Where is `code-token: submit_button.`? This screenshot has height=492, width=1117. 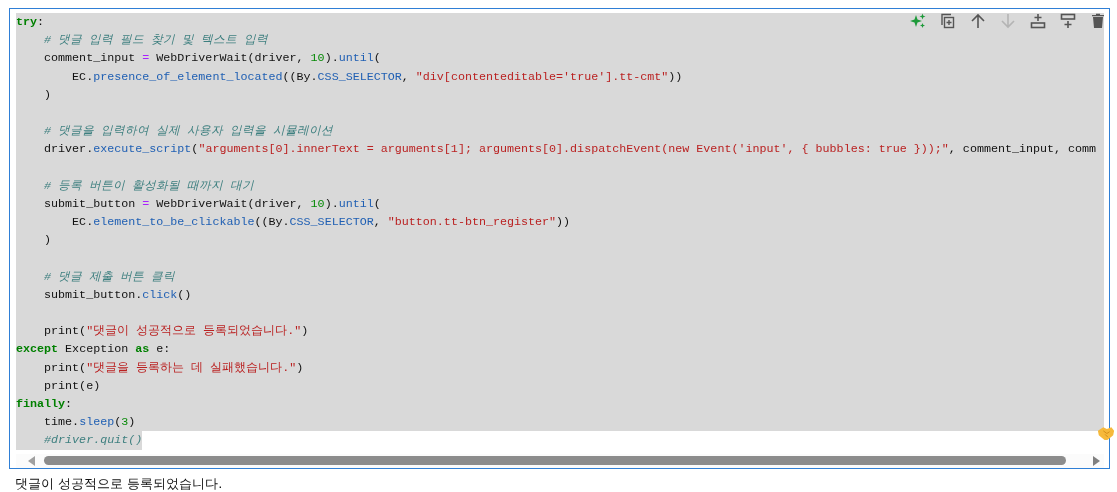
code-token: submit_button. is located at coordinates (93, 294).